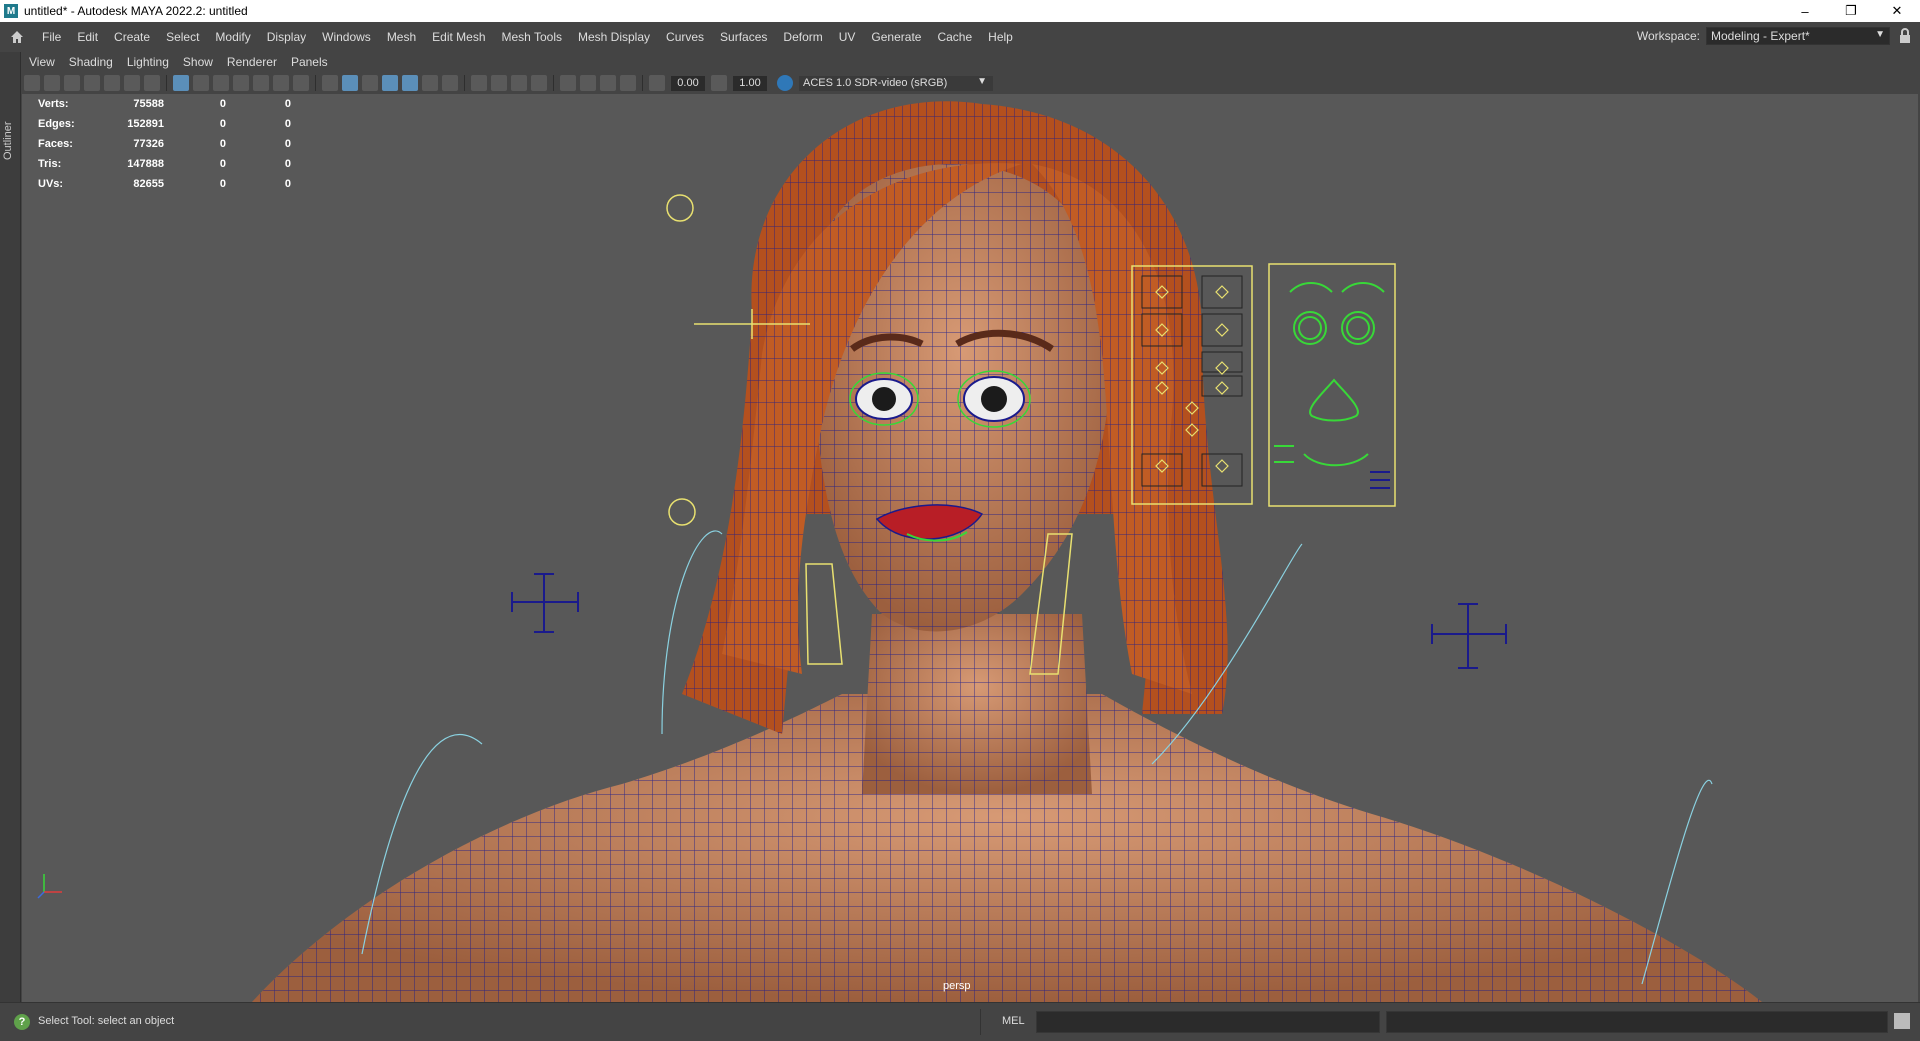  I want to click on menu-windows: Windows, so click(346, 37).